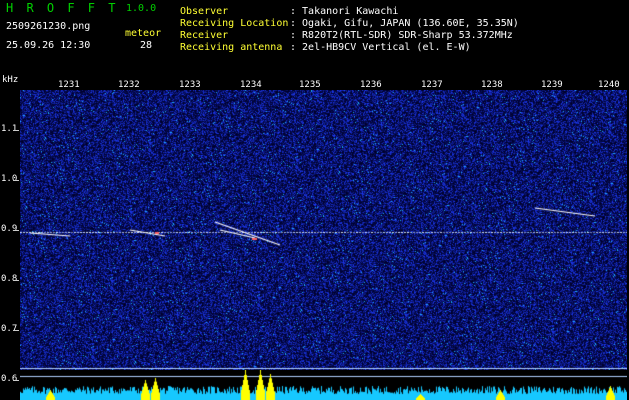  I want to click on x-tick-label: 1240, so click(609, 85).